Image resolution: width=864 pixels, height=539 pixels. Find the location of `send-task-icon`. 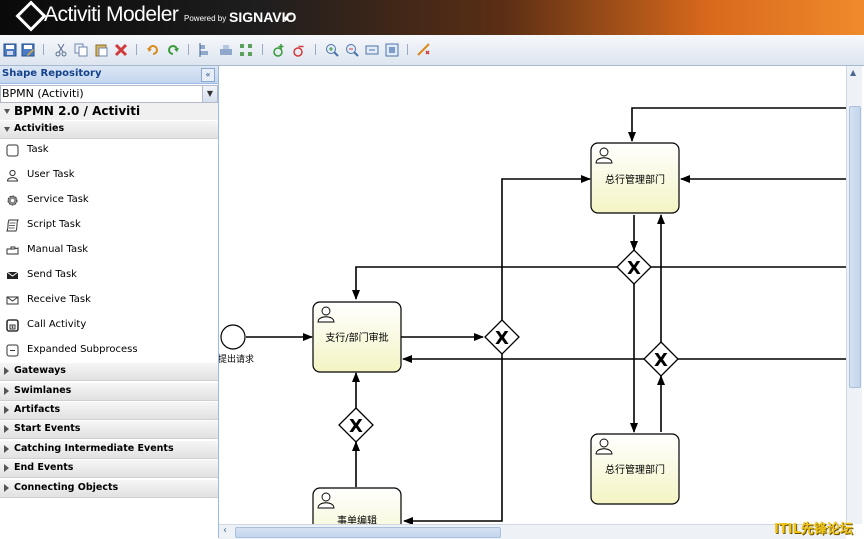

send-task-icon is located at coordinates (12, 275).